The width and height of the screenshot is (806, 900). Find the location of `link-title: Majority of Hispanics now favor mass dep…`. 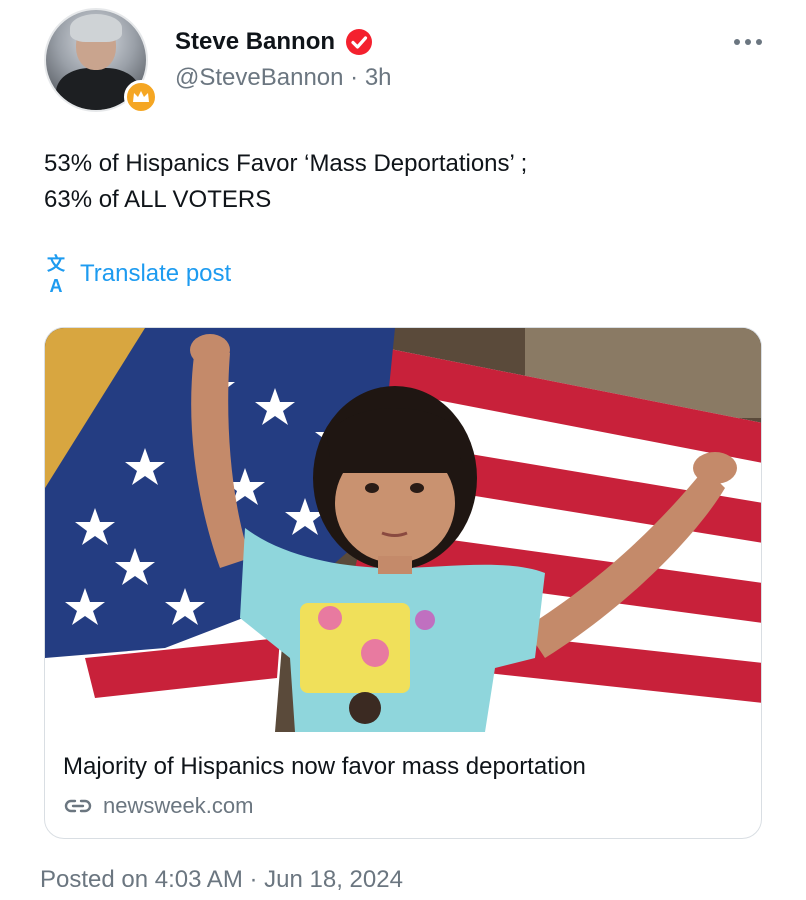

link-title: Majority of Hispanics now favor mass dep… is located at coordinates (324, 766).